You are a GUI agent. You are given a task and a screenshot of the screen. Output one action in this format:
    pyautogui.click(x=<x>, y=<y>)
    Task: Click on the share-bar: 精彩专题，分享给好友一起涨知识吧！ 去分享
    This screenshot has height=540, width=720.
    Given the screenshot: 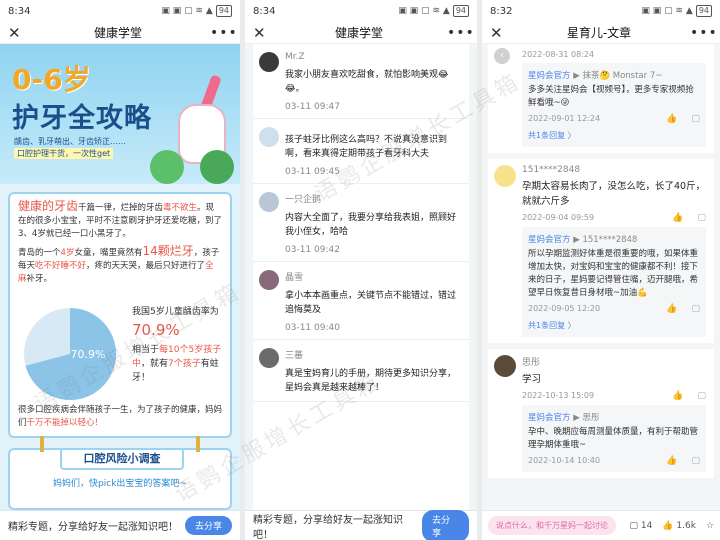 What is the action you would take?
    pyautogui.click(x=120, y=525)
    